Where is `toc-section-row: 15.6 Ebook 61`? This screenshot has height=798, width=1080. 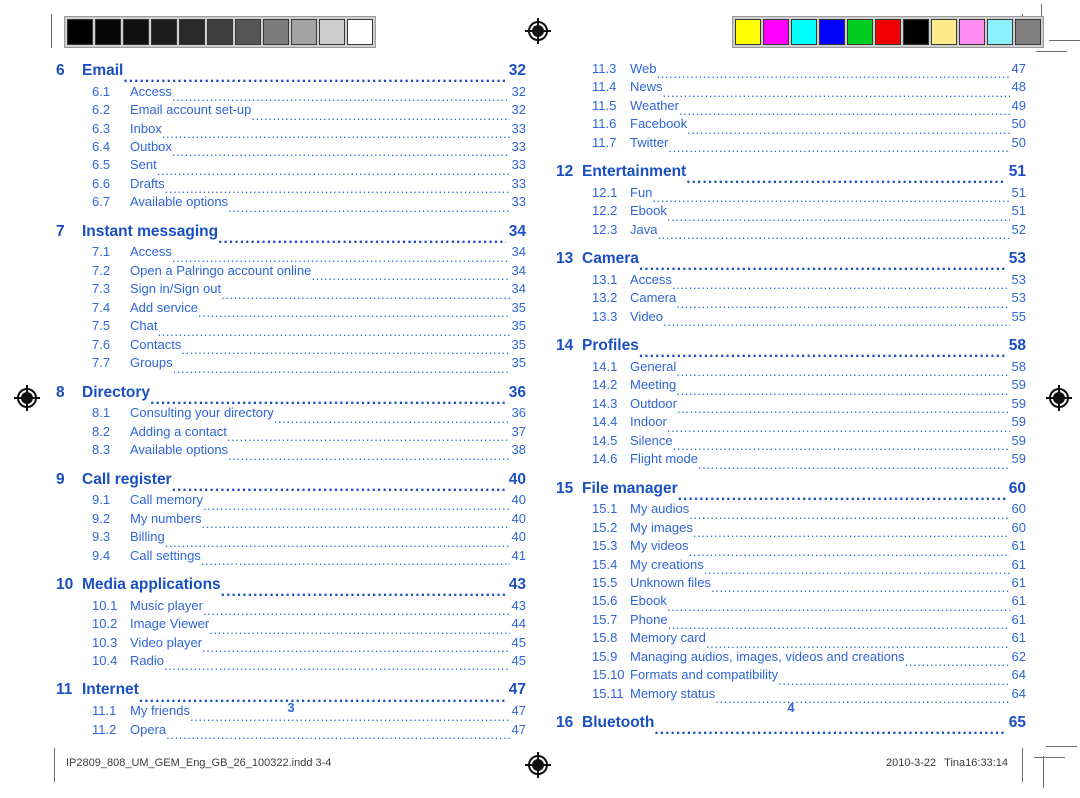
toc-section-row: 15.6 Ebook 61 is located at coordinates (791, 601).